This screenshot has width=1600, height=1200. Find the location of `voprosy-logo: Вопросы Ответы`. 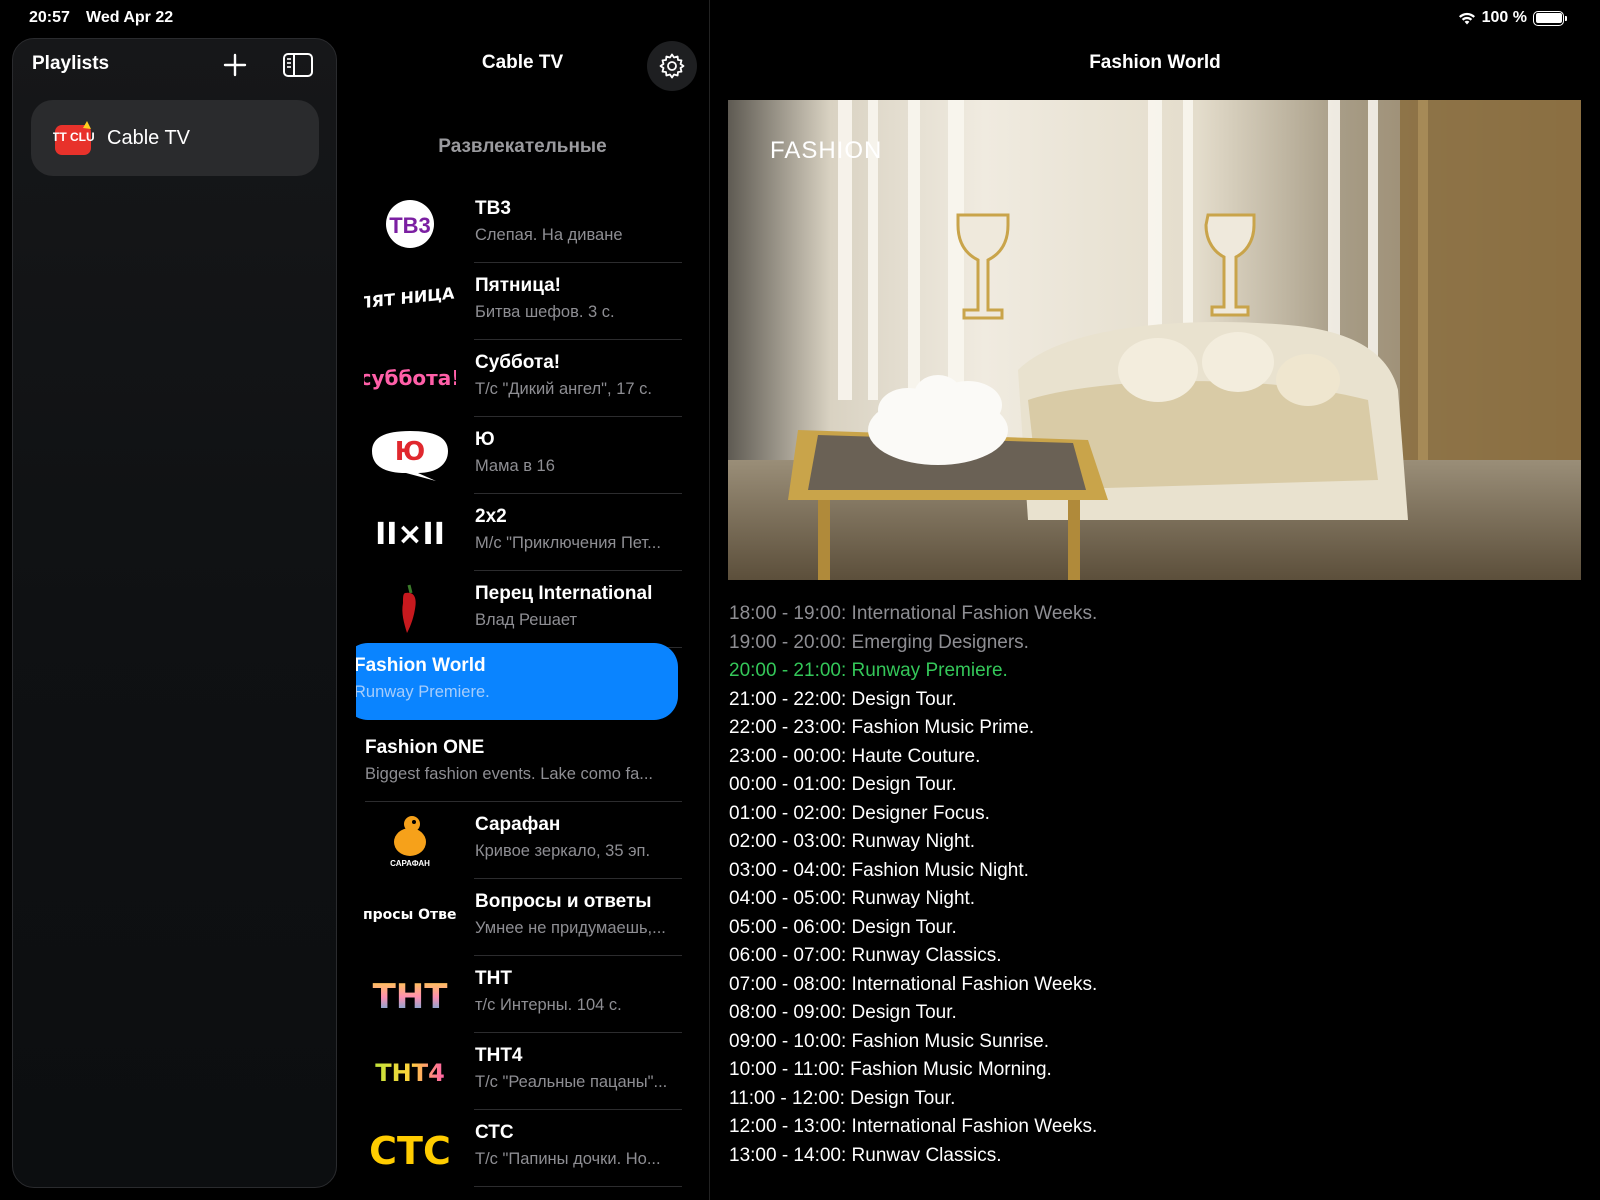

voprosy-logo: Вопросы Ответы is located at coordinates (410, 917).